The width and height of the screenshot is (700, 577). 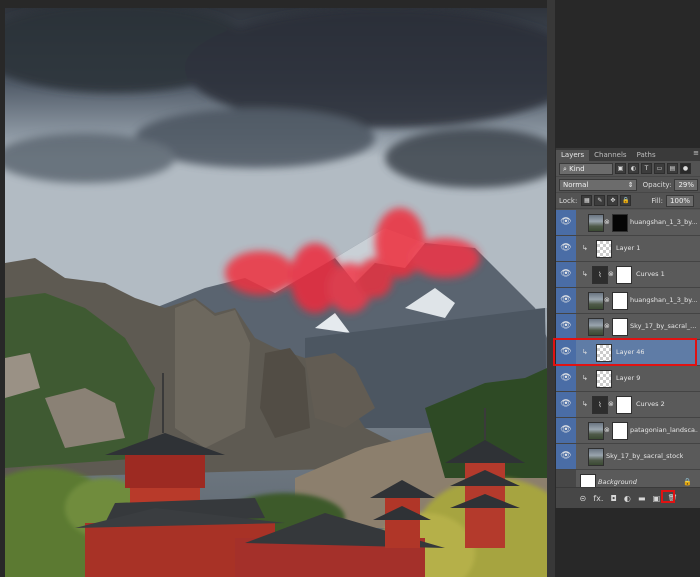 I want to click on panel-menu-icon: ≡, so click(x=696, y=153).